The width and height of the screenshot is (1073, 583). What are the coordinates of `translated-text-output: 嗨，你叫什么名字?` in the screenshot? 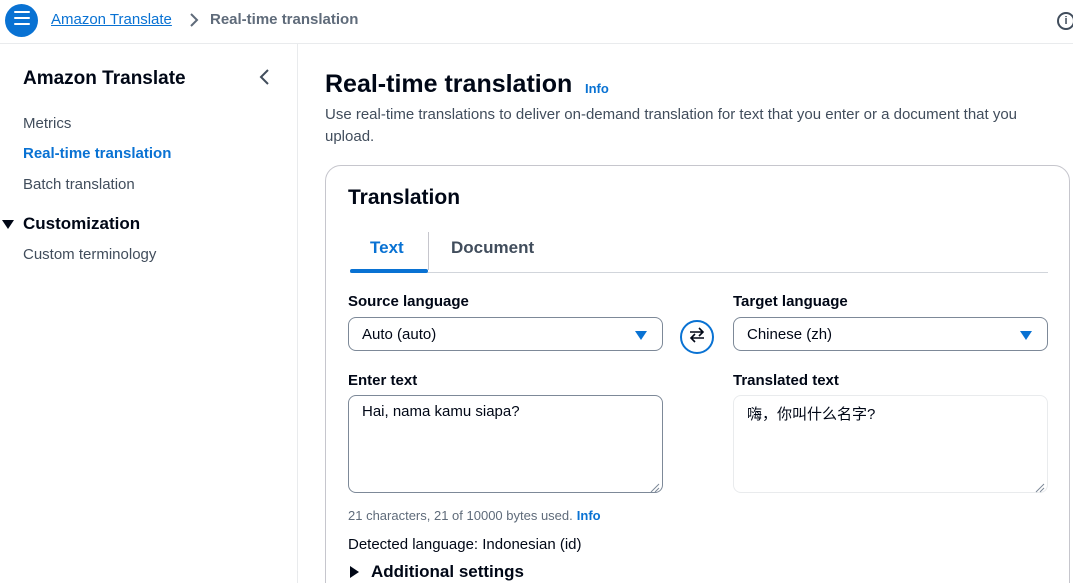 It's located at (890, 444).